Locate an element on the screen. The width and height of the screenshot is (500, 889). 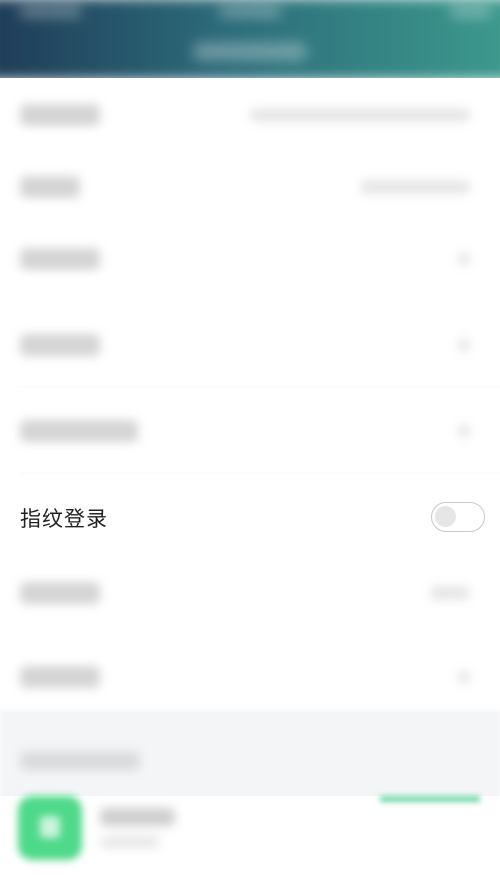
fingerprint-login-toggle is located at coordinates (458, 517).